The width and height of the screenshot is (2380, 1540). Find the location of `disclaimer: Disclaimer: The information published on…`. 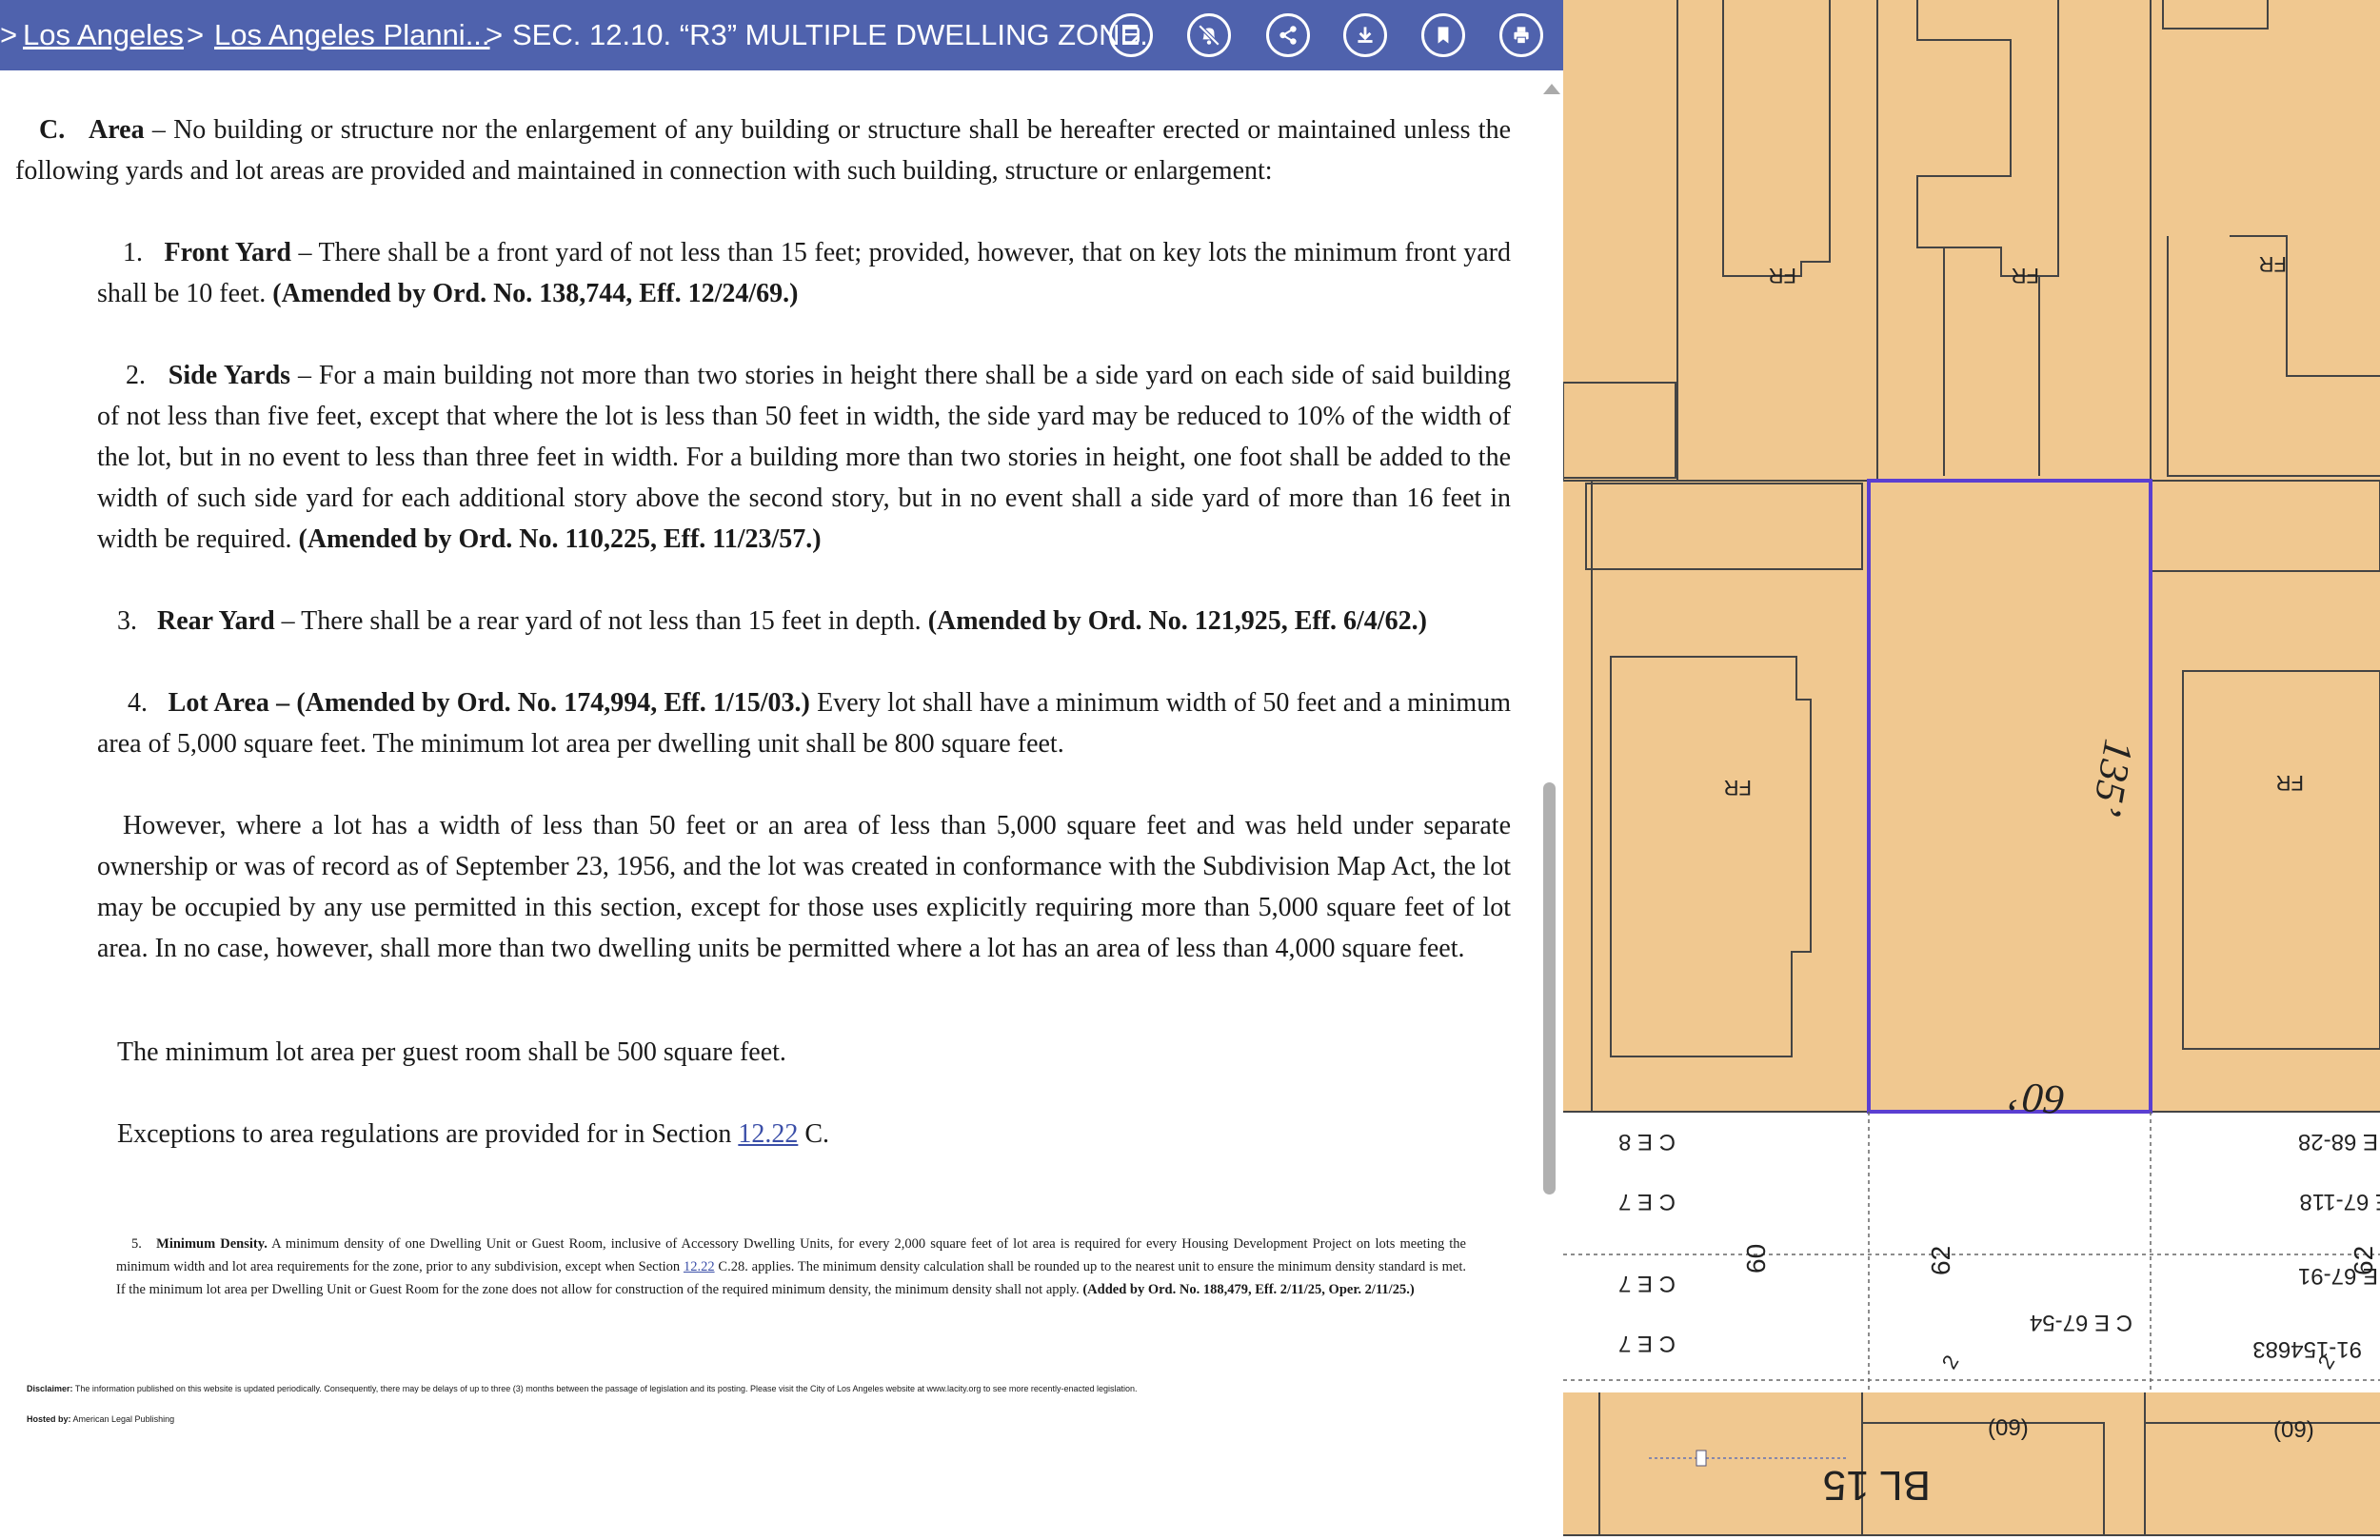

disclaimer: Disclaimer: The information published on… is located at coordinates (582, 1388).